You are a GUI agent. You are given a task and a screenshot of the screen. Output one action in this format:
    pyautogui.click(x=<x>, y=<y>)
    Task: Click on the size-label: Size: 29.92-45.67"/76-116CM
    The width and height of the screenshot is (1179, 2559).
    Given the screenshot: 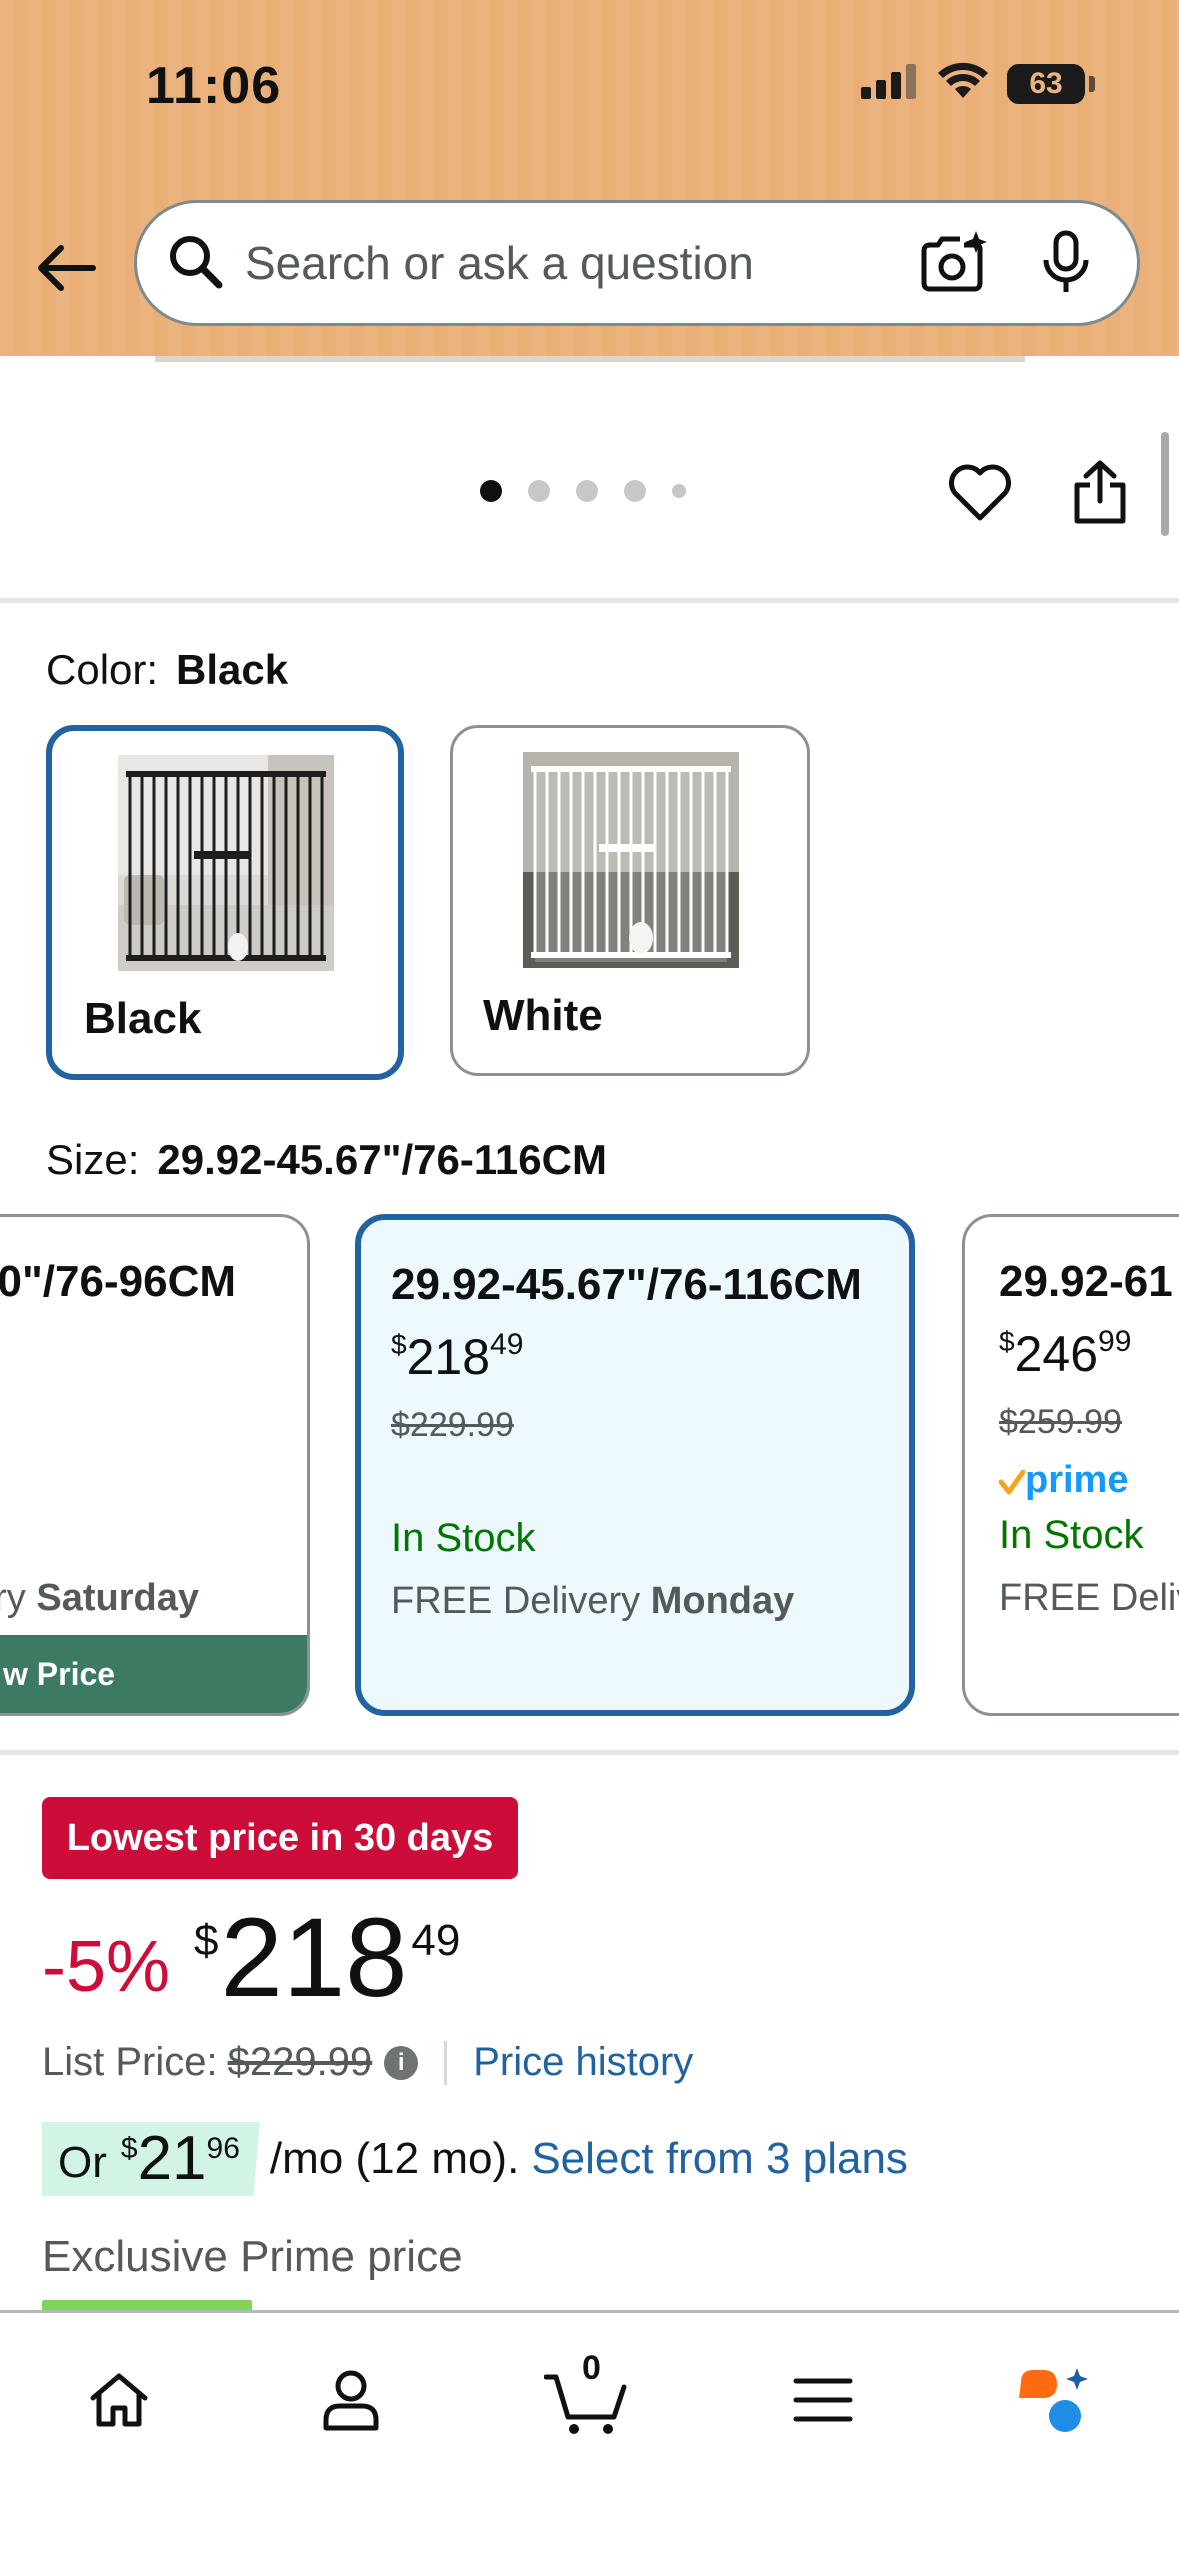 What is the action you would take?
    pyautogui.click(x=326, y=1160)
    